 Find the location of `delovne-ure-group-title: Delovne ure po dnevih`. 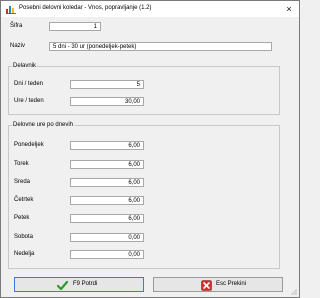

delovne-ure-group-title: Delovne ure po dnevih is located at coordinates (43, 125).